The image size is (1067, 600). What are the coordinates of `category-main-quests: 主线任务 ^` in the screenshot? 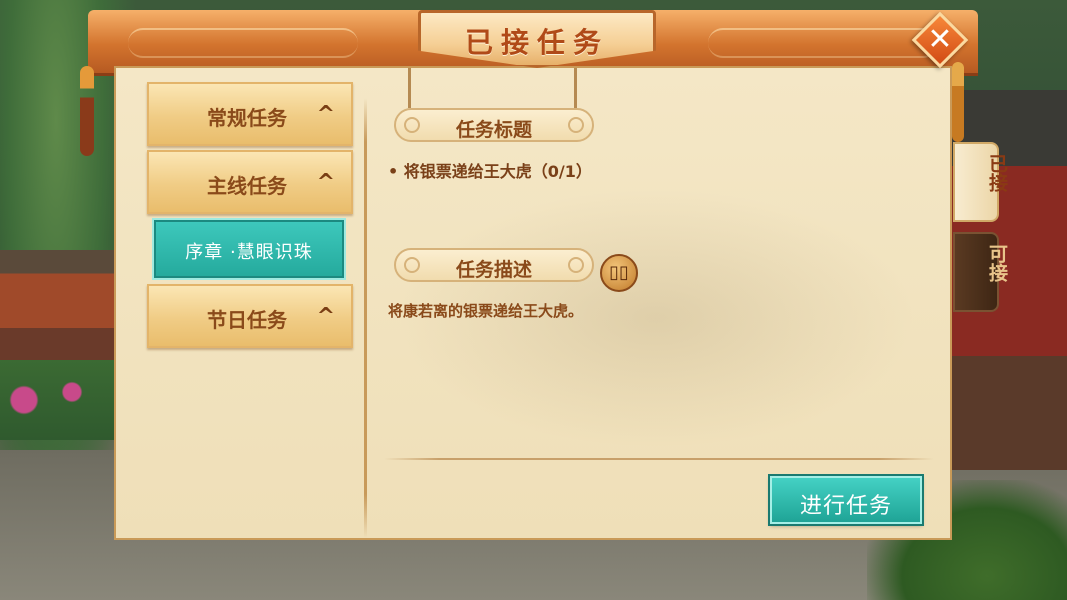 It's located at (250, 182).